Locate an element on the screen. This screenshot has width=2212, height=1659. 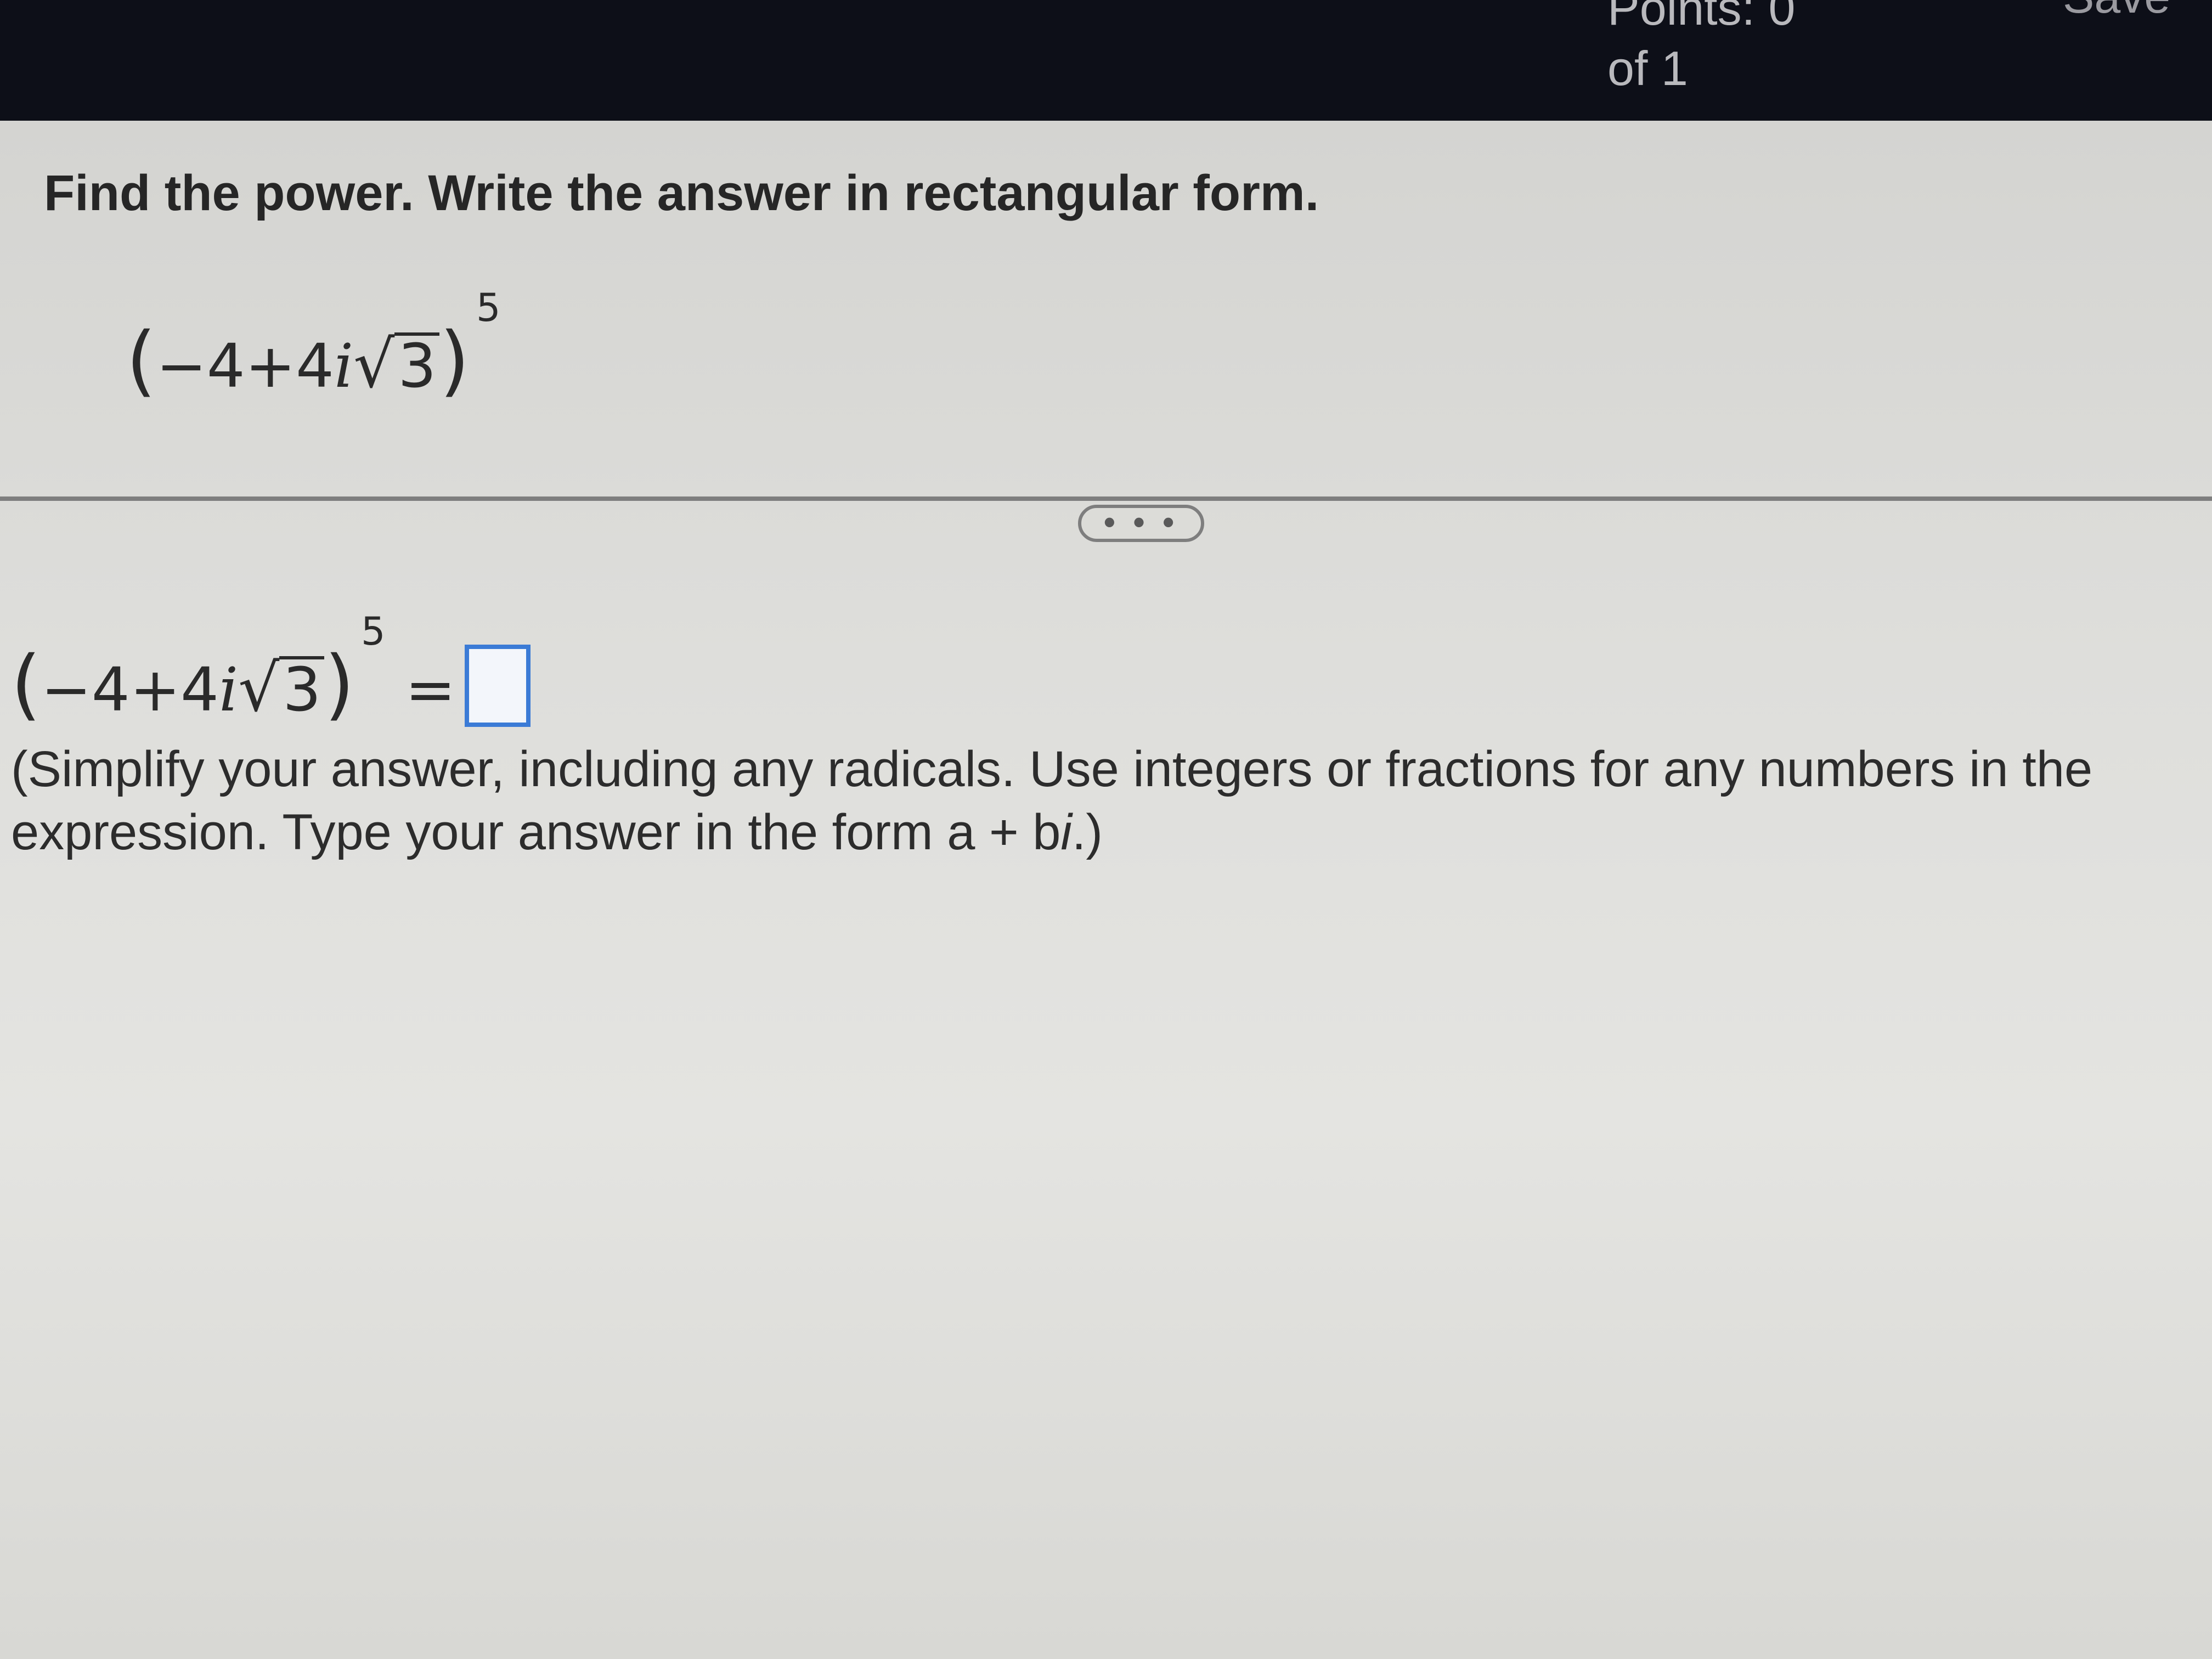
problem-expression: (−4+4i√3)5 is located at coordinates (313, 345).